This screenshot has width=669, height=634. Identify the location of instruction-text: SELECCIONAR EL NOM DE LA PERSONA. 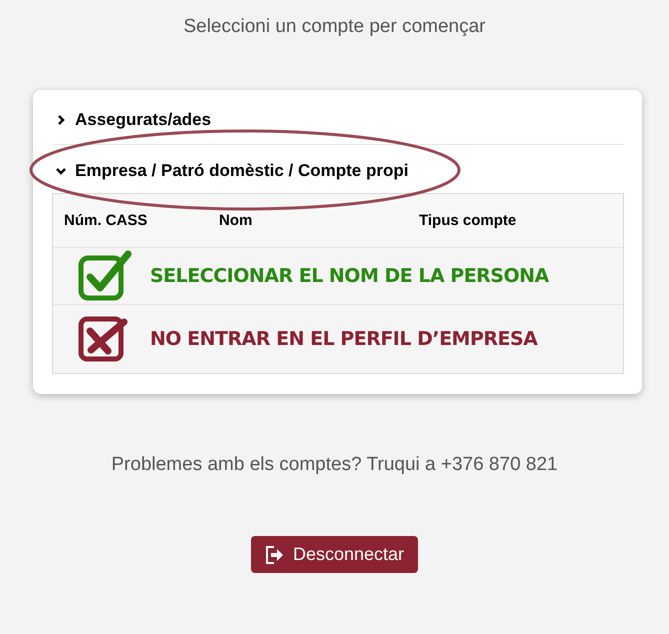
(349, 276).